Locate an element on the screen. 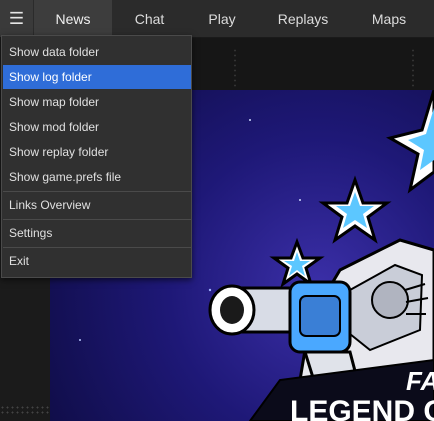 The image size is (434, 421). menu-item-exit: Exit is located at coordinates (97, 261).